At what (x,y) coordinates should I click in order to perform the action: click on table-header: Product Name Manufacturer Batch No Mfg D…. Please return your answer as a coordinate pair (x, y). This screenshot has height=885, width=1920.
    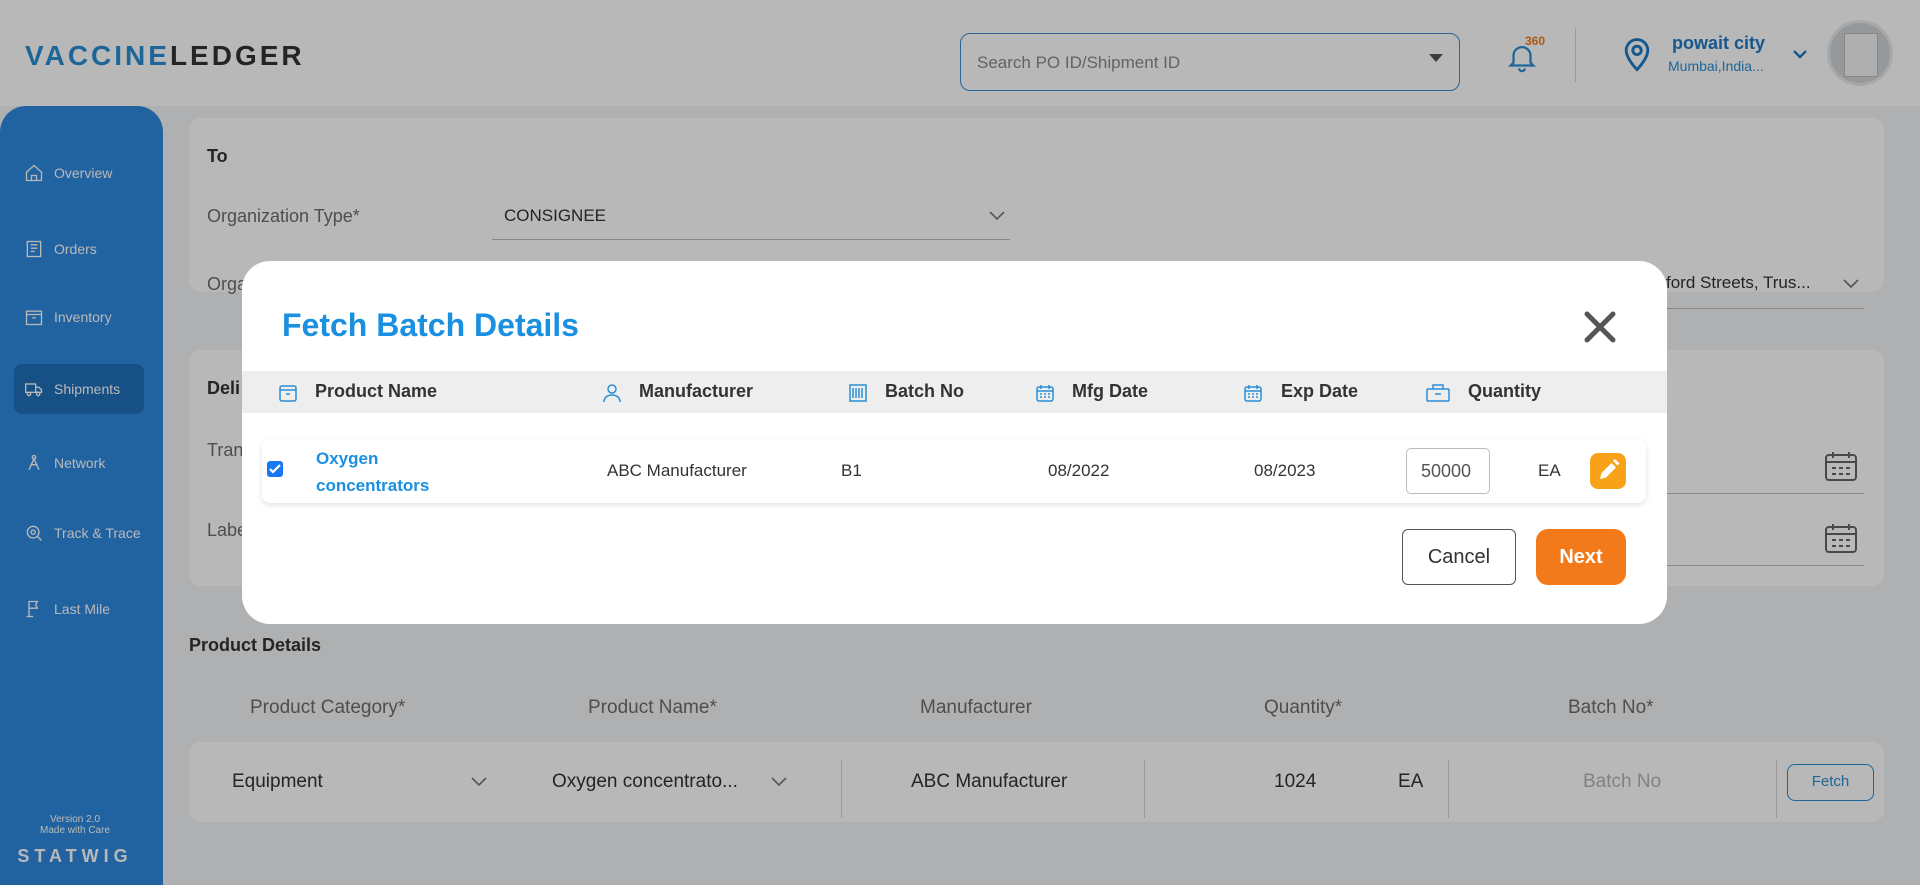
    Looking at the image, I should click on (954, 392).